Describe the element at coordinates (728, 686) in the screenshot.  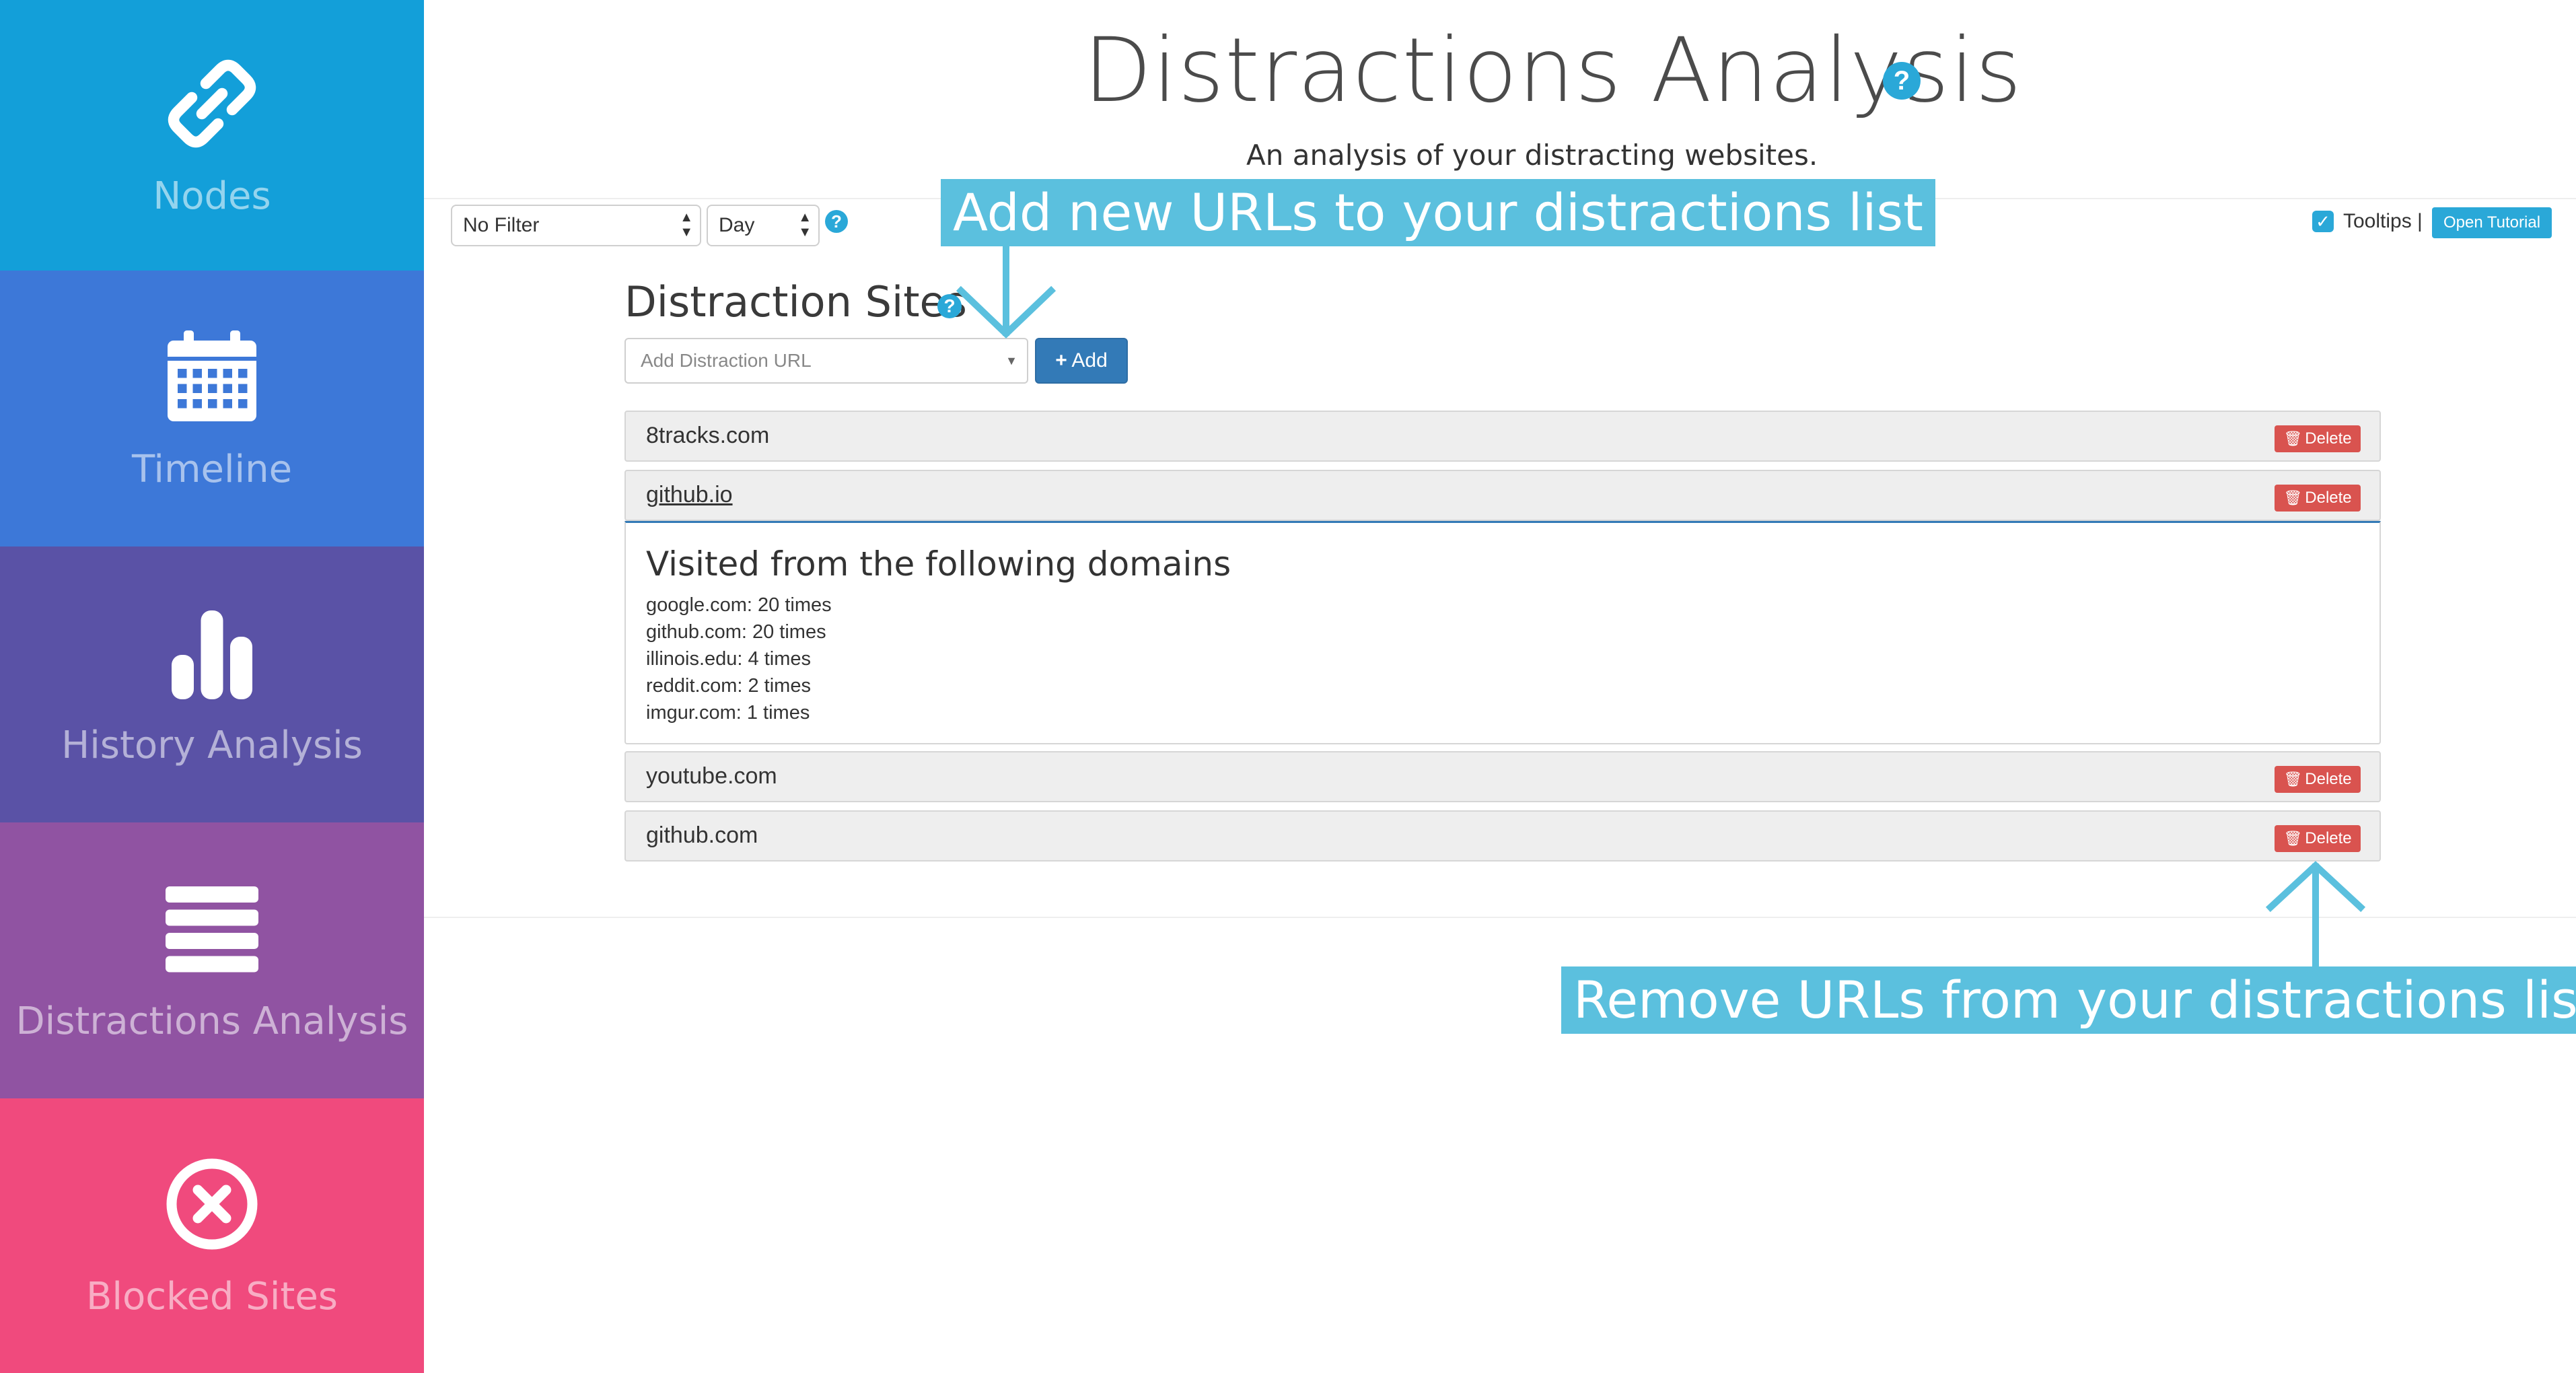
I see `domain-item: reddit.com: 2 times` at that location.